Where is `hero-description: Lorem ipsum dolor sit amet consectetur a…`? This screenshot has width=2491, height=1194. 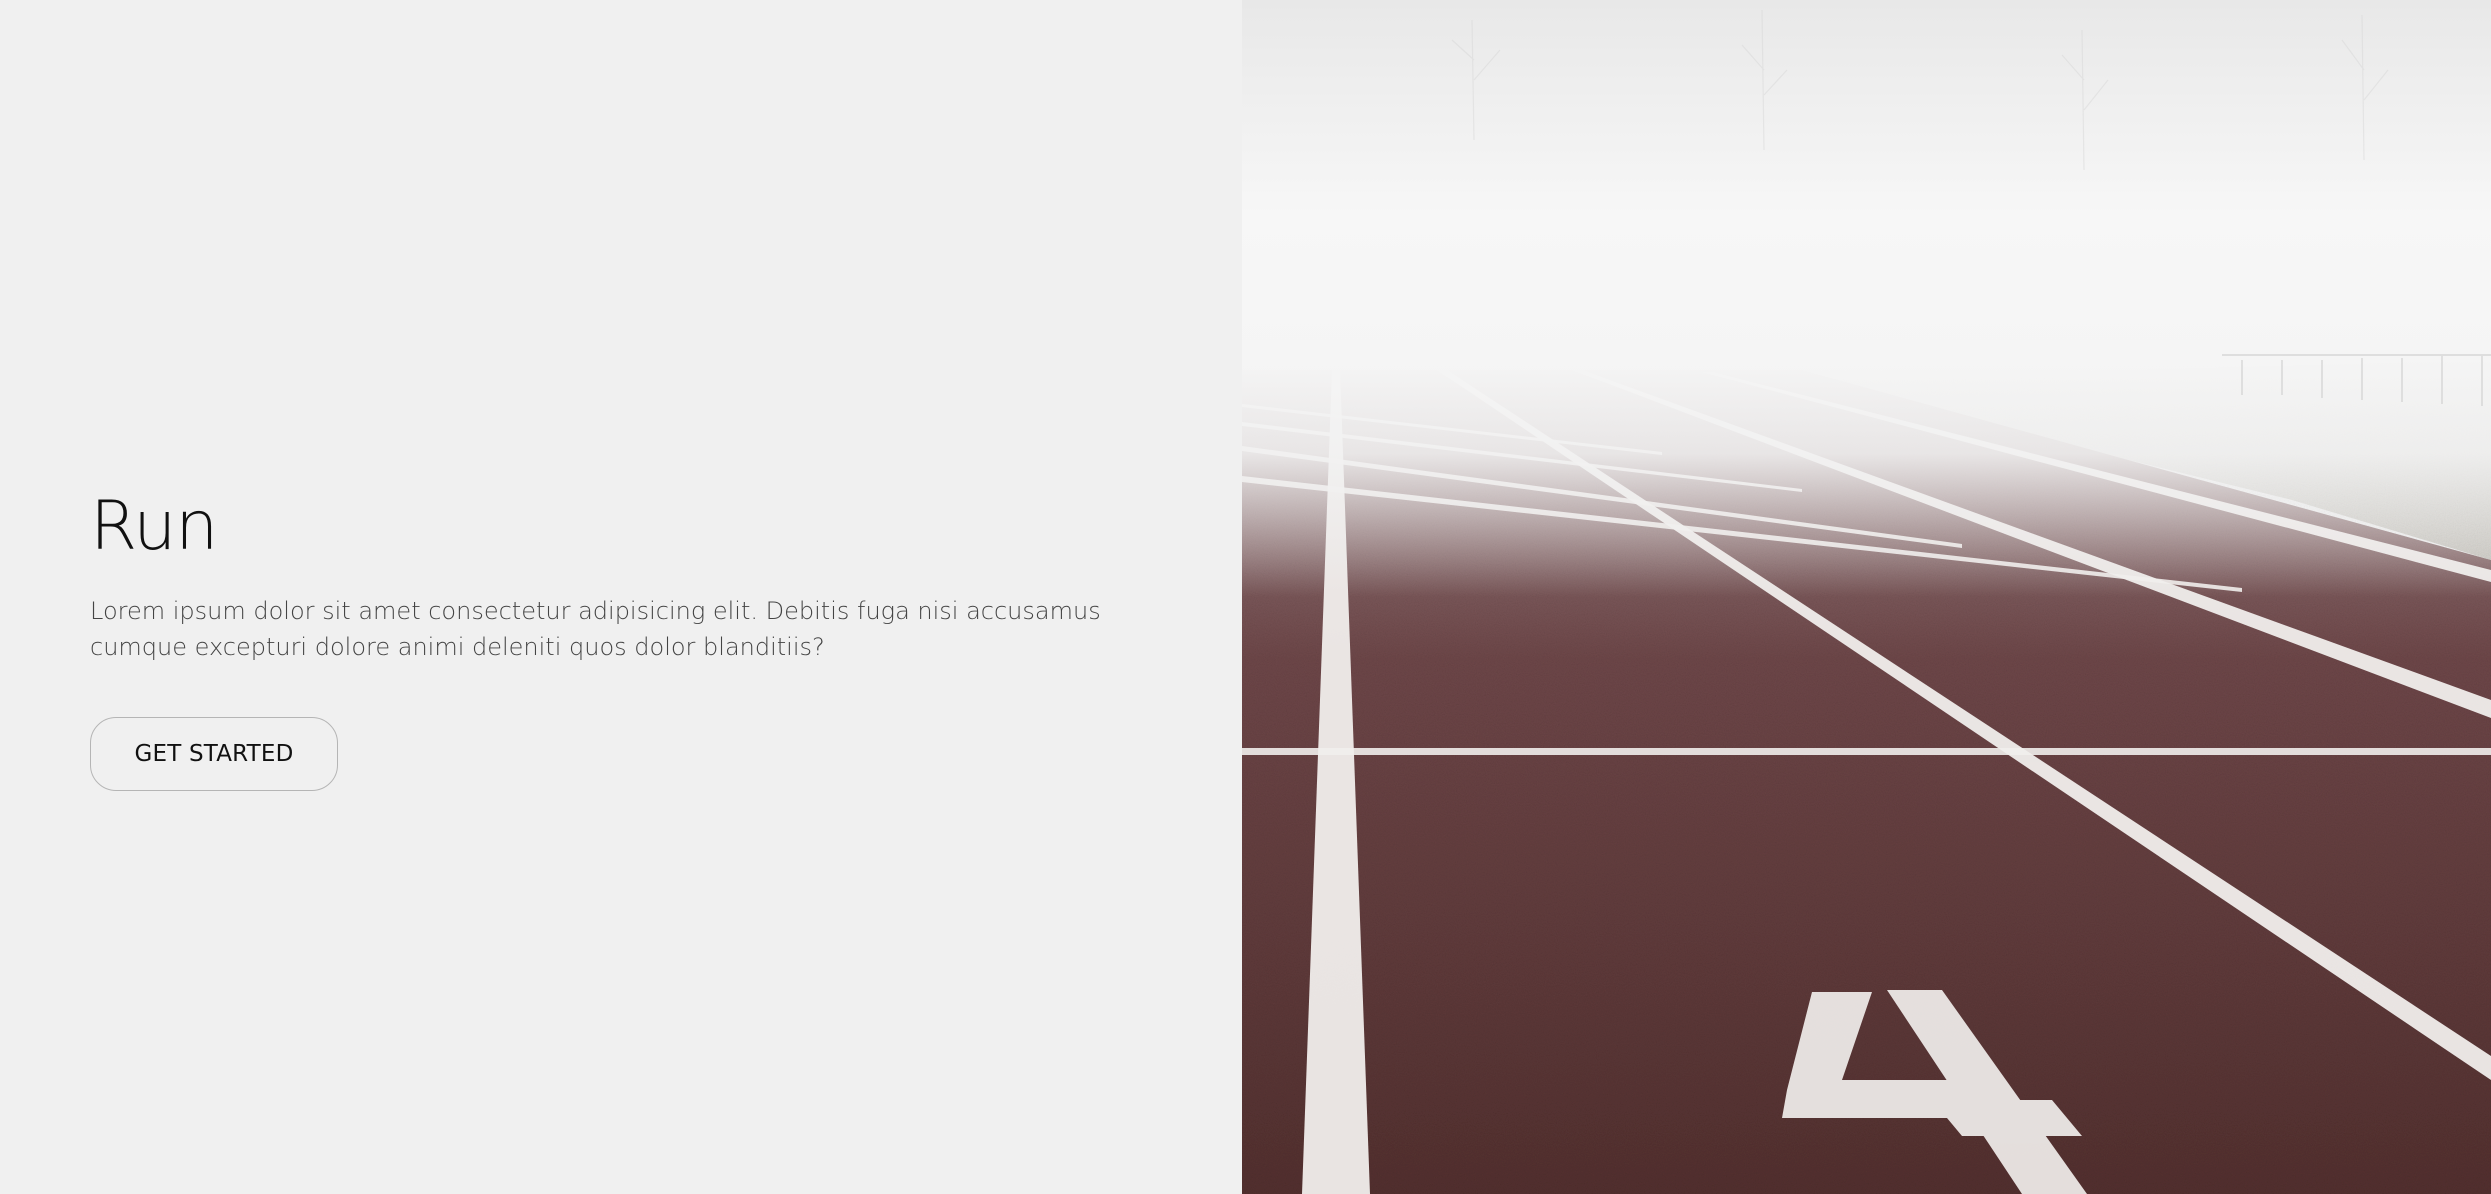 hero-description: Lorem ipsum dolor sit amet consectetur a… is located at coordinates (595, 628).